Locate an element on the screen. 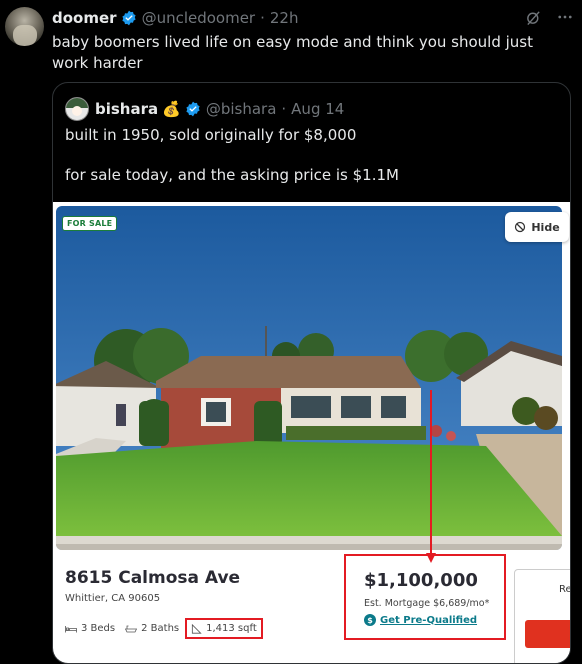 The image size is (582, 664). beds-spec: 3 Beds is located at coordinates (90, 628).